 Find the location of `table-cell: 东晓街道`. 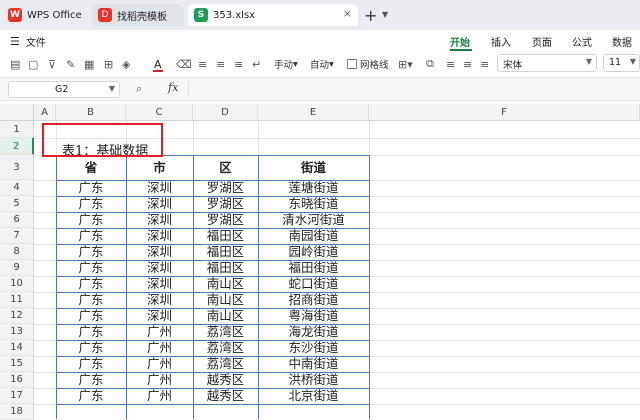

table-cell: 东晓街道 is located at coordinates (313, 204).